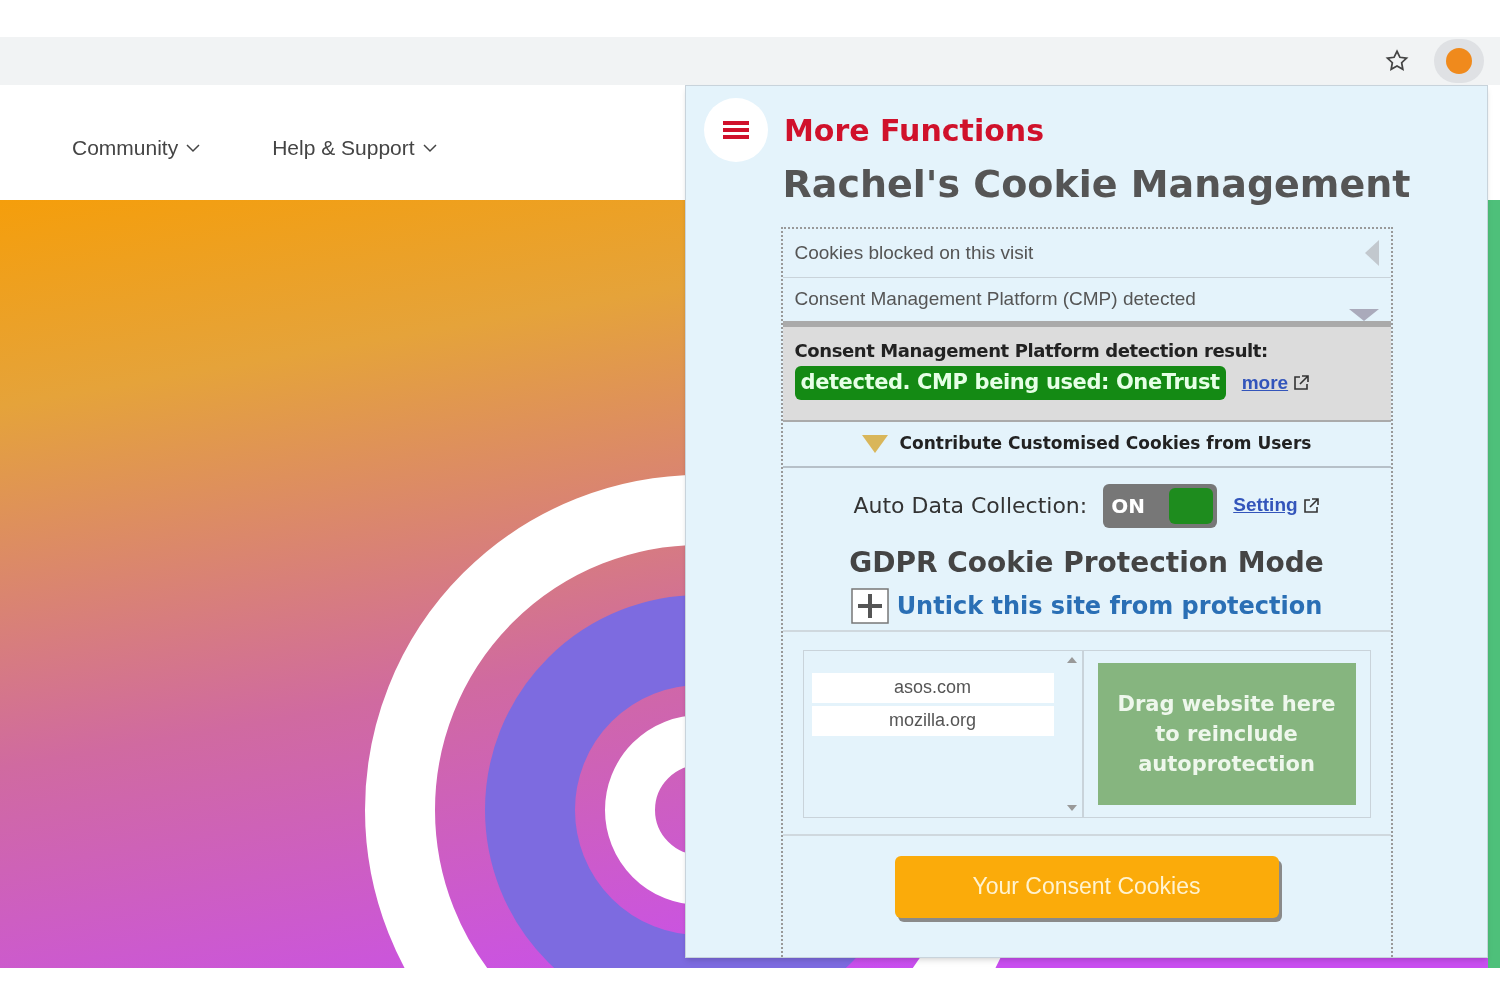 The image size is (1500, 1000). Describe the element at coordinates (1371, 253) in the screenshot. I see `caret-left-icon` at that location.